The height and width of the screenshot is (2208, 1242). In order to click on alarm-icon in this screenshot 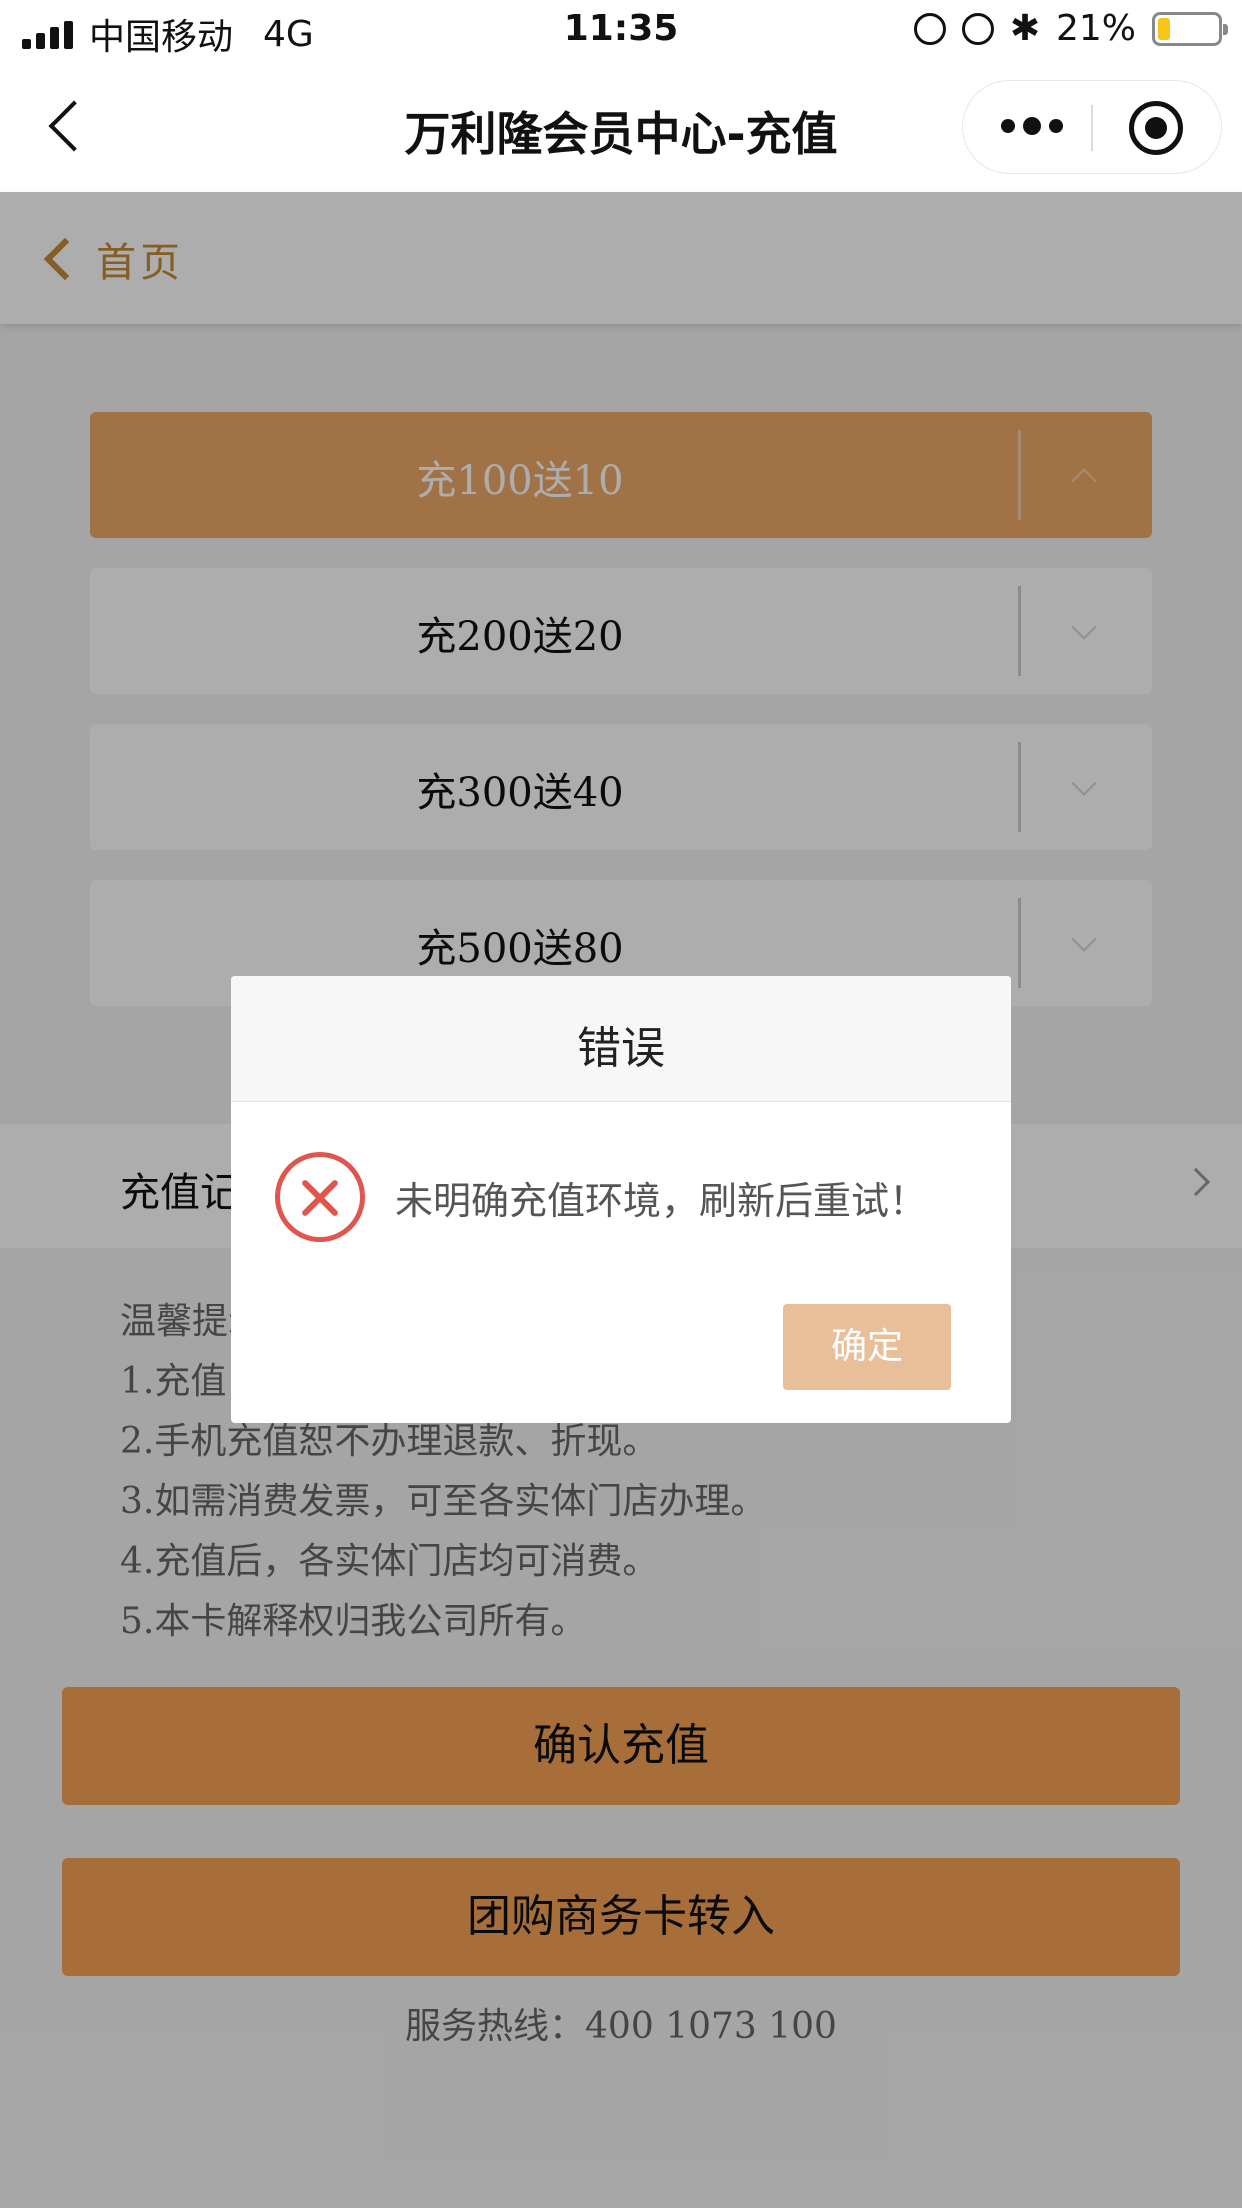, I will do `click(977, 28)`.